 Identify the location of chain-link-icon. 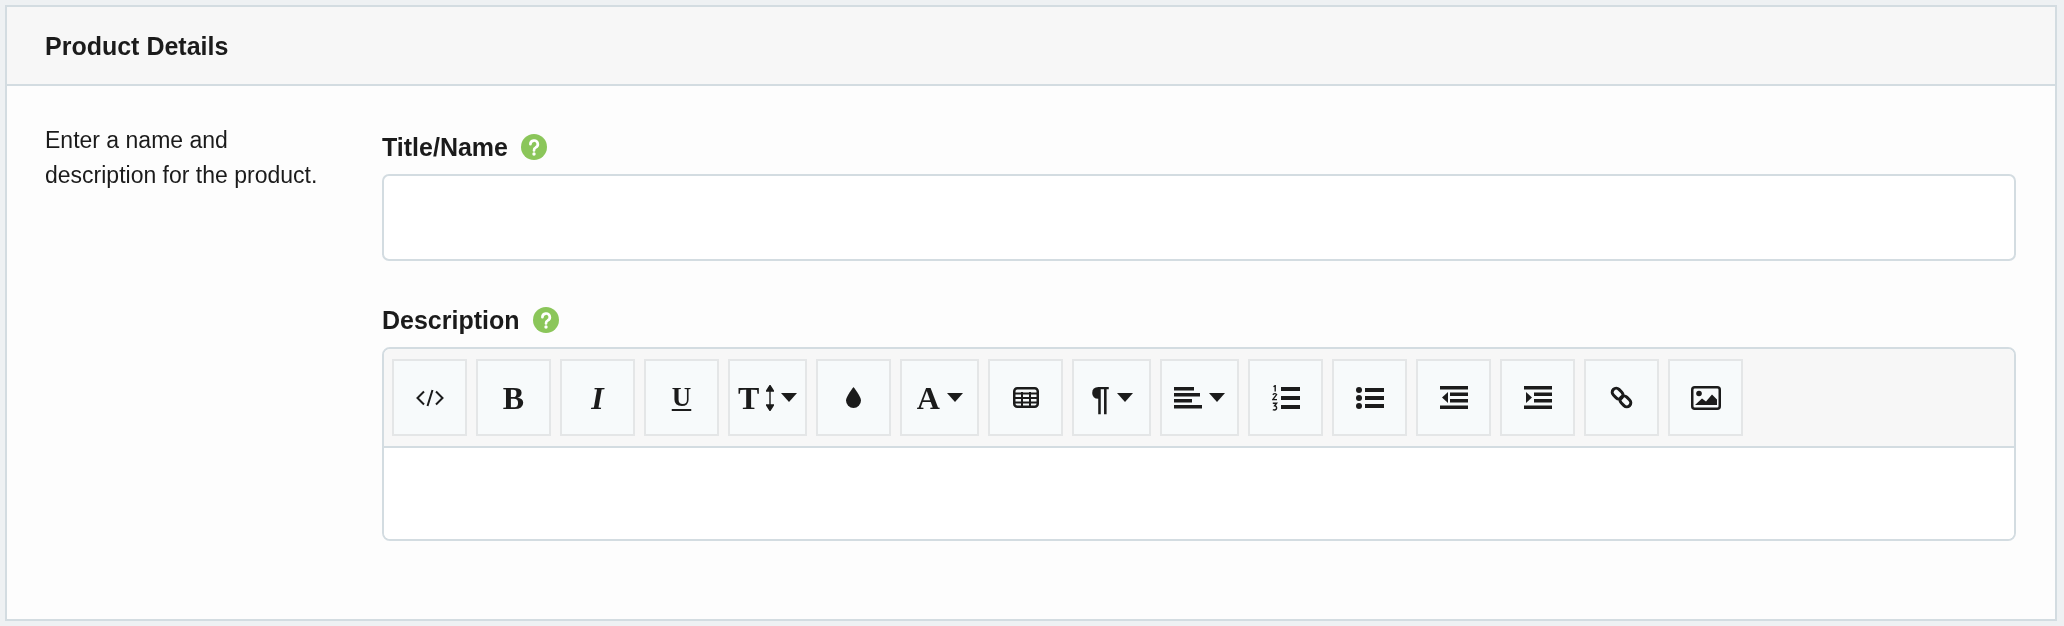
(1622, 397).